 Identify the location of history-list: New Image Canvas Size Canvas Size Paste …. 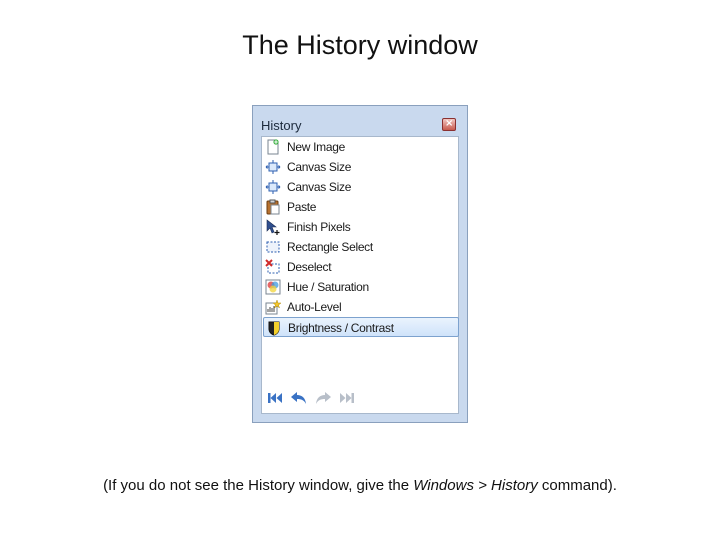
(360, 275).